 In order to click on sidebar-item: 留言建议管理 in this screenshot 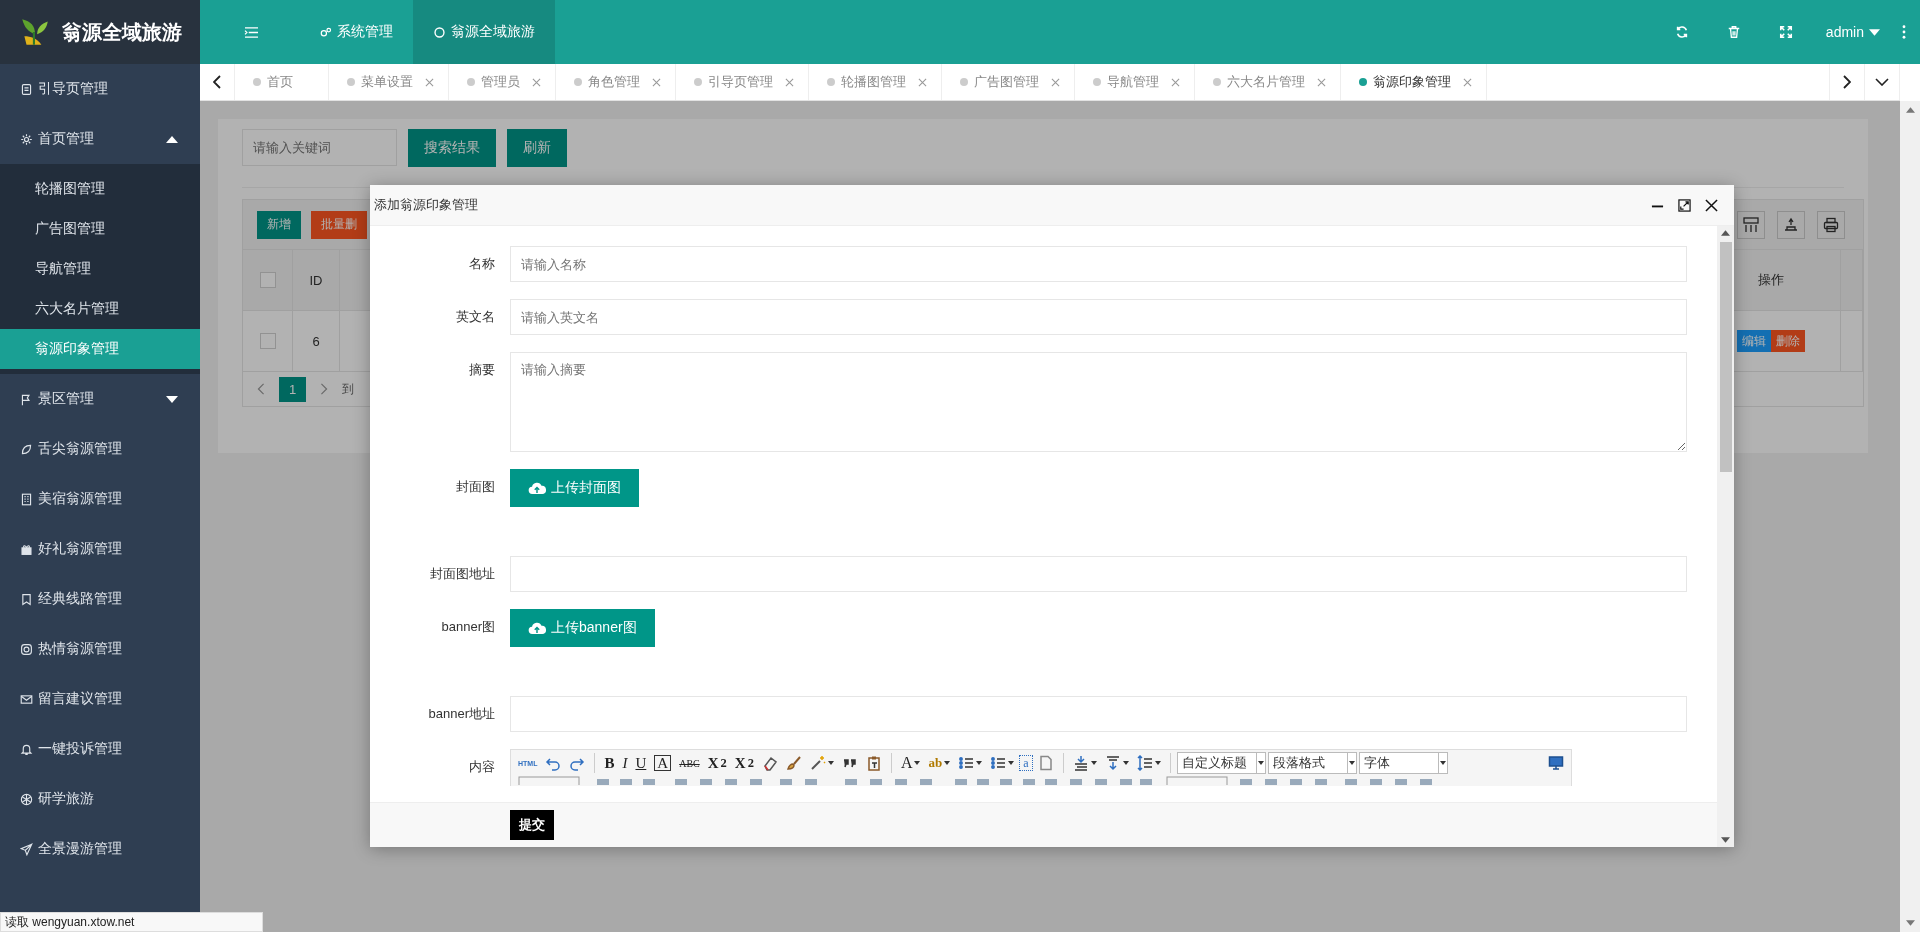, I will do `click(100, 699)`.